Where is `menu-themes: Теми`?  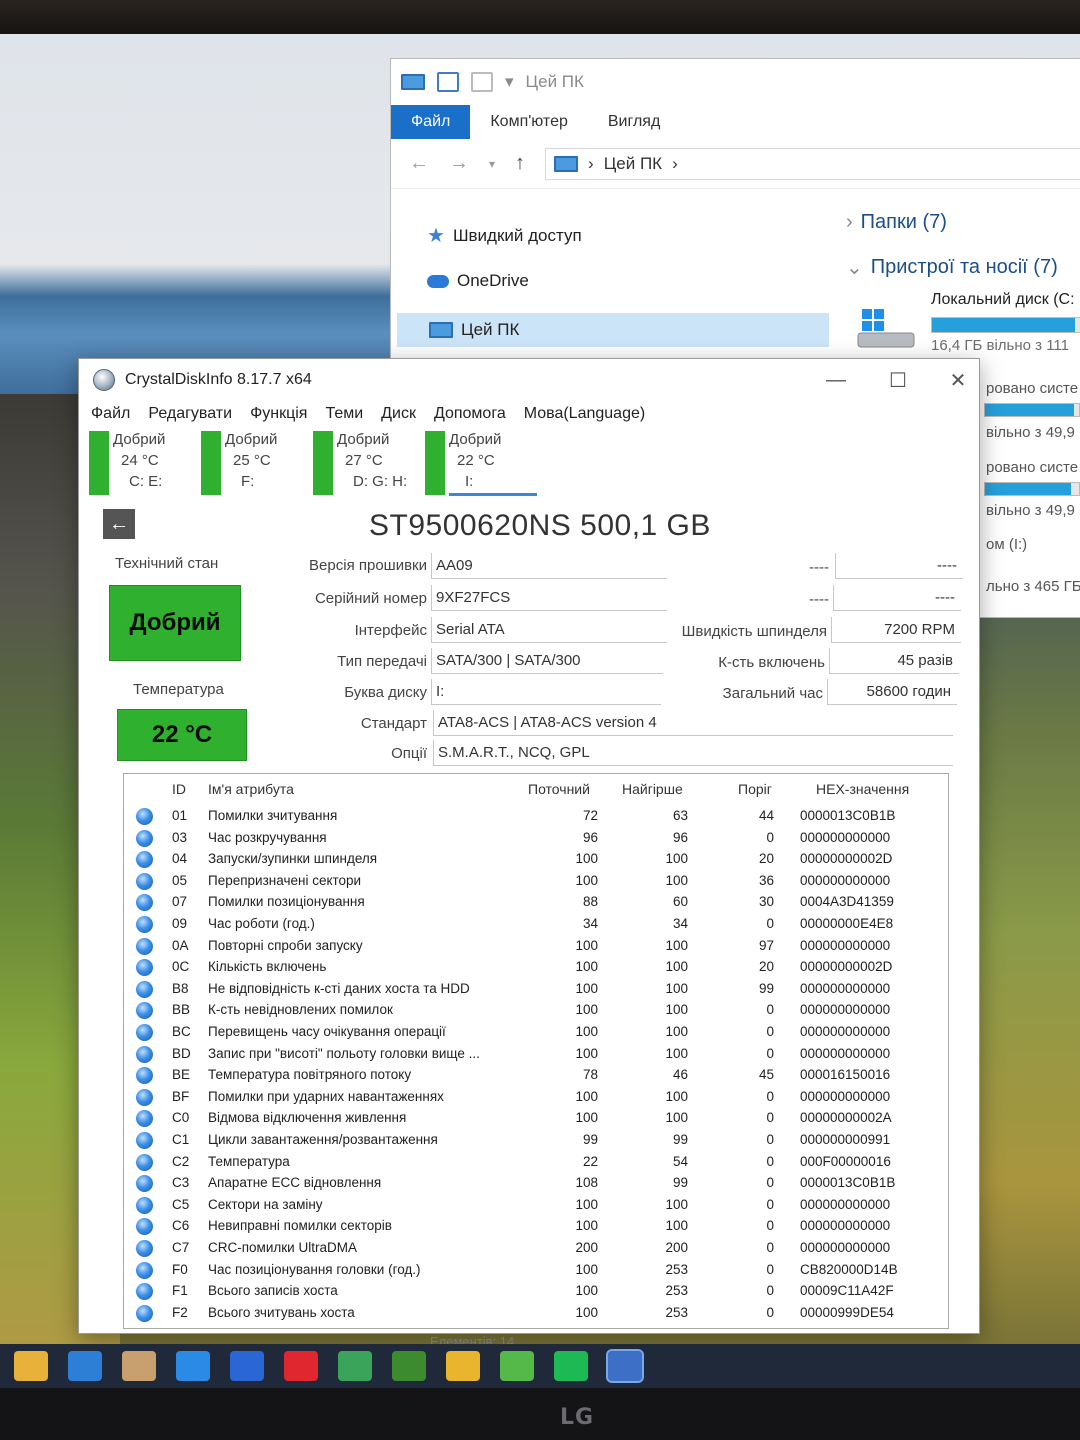 menu-themes: Теми is located at coordinates (344, 414).